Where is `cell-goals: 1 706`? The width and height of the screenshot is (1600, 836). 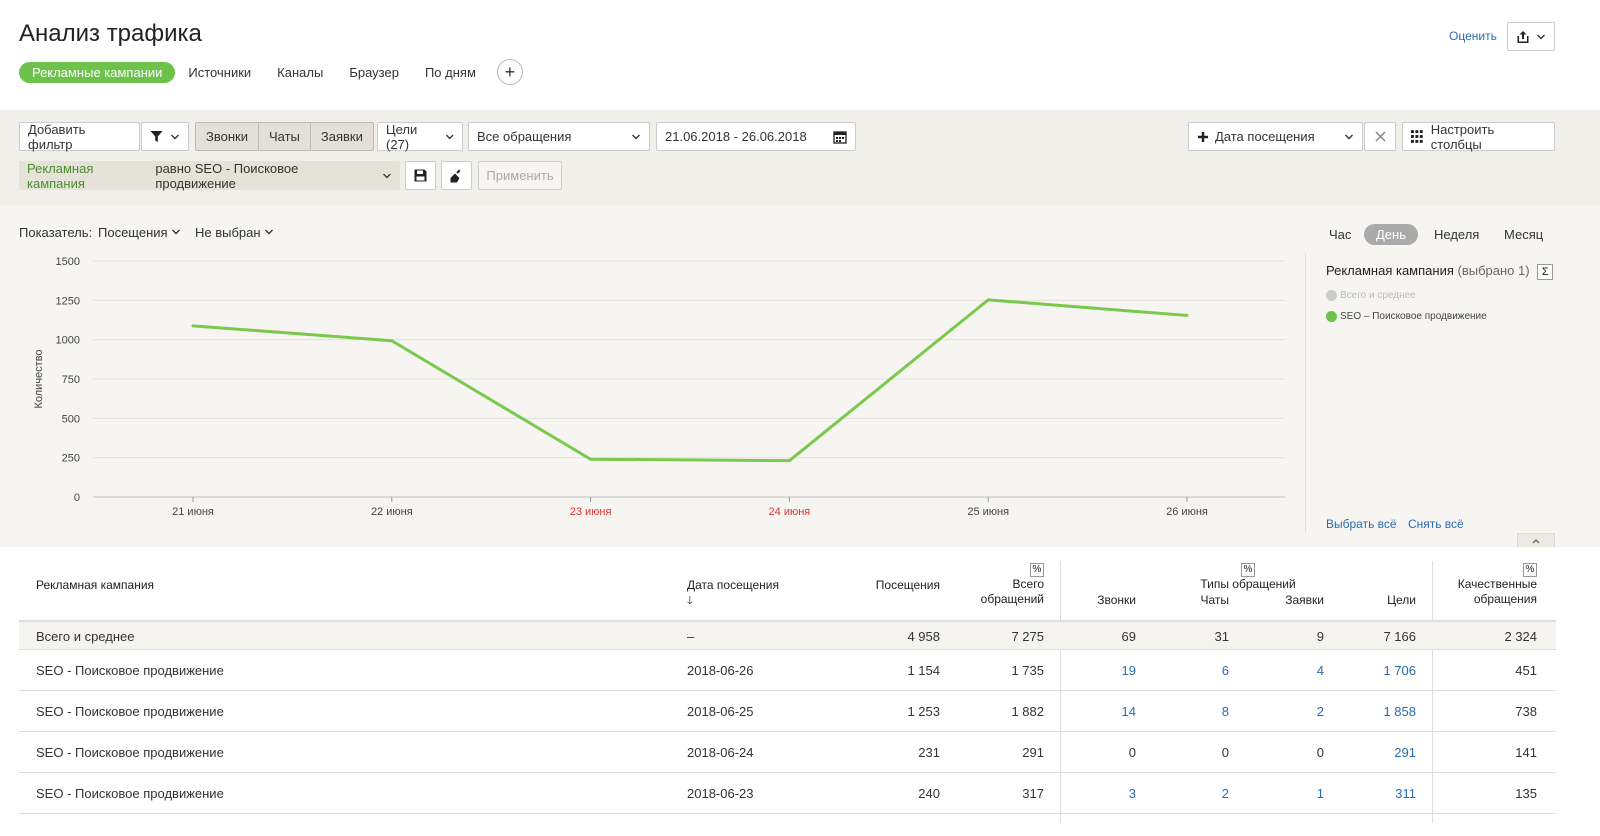
cell-goals: 1 706 is located at coordinates (1387, 670).